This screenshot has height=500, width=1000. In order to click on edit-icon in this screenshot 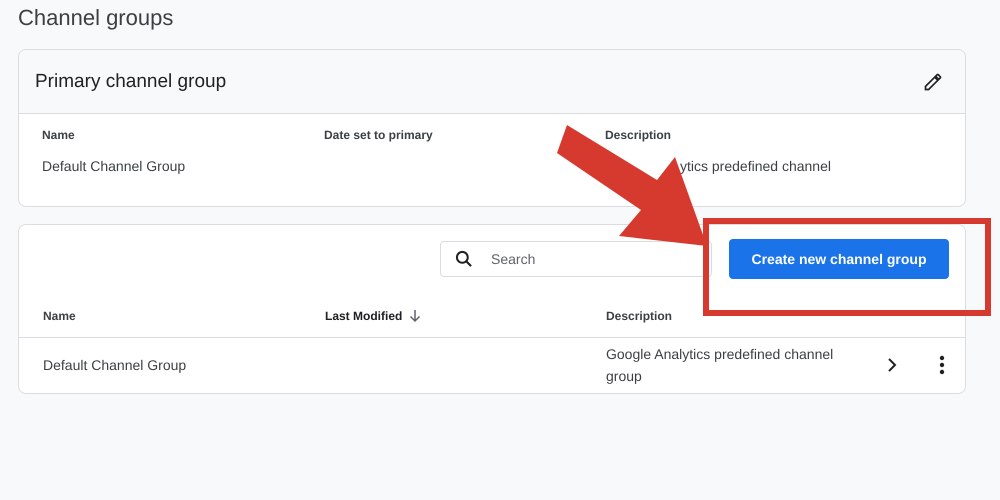, I will do `click(933, 82)`.